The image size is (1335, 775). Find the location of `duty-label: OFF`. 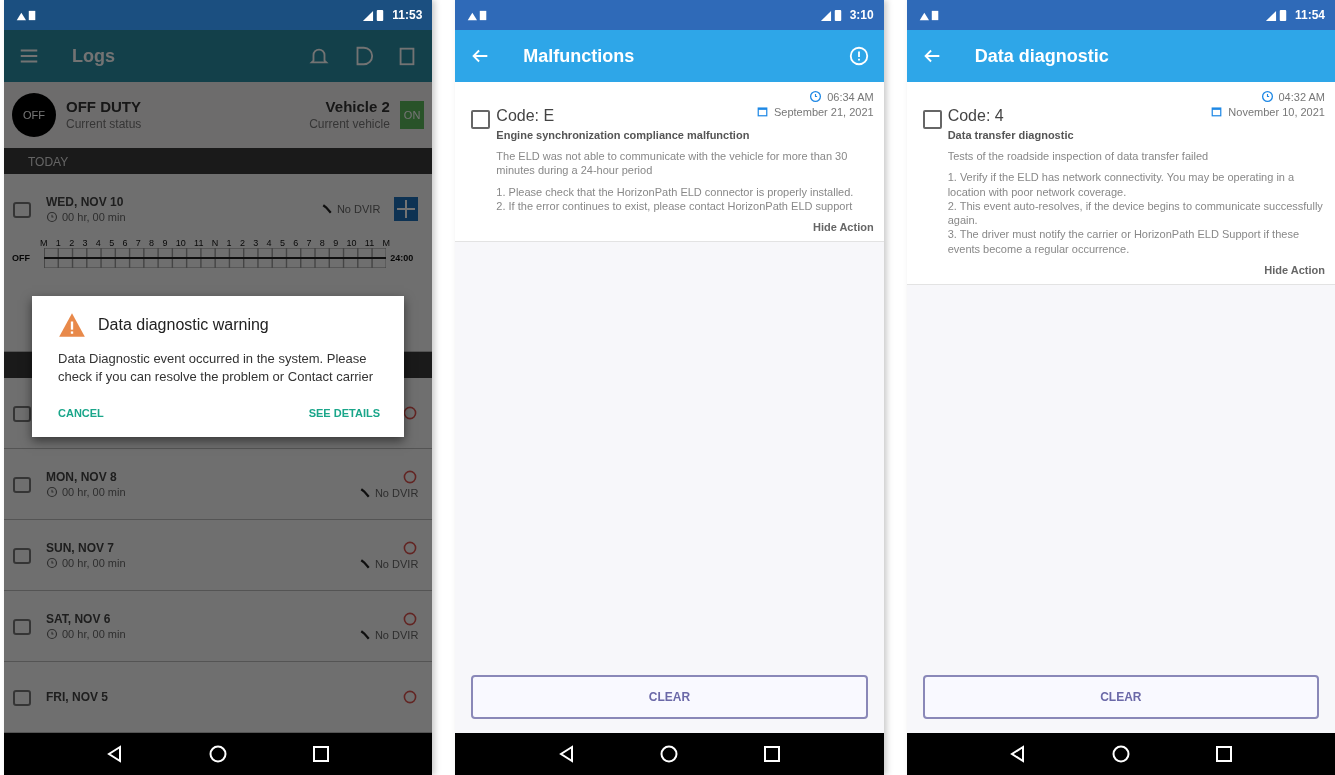

duty-label: OFF is located at coordinates (21, 258).